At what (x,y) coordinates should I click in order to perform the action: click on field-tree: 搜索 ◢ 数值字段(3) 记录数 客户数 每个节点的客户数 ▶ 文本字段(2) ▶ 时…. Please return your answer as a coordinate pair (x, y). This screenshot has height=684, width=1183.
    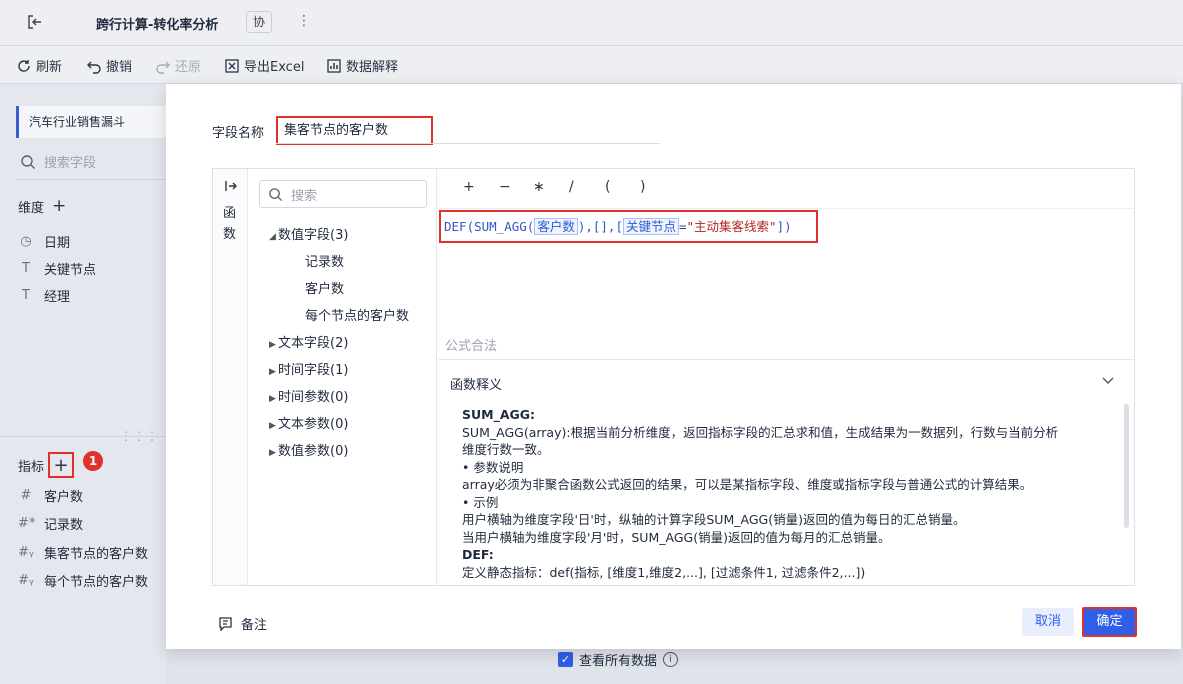
    Looking at the image, I should click on (343, 377).